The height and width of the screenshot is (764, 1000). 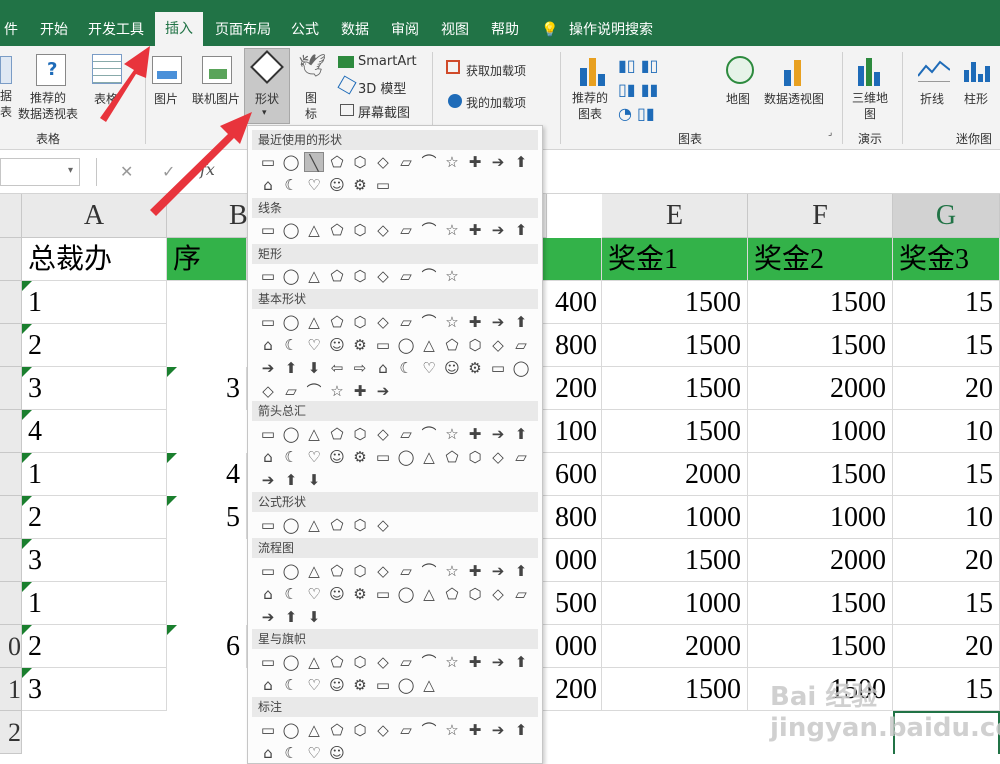 I want to click on flowchart-shape-icon: ⌒, so click(x=429, y=571).